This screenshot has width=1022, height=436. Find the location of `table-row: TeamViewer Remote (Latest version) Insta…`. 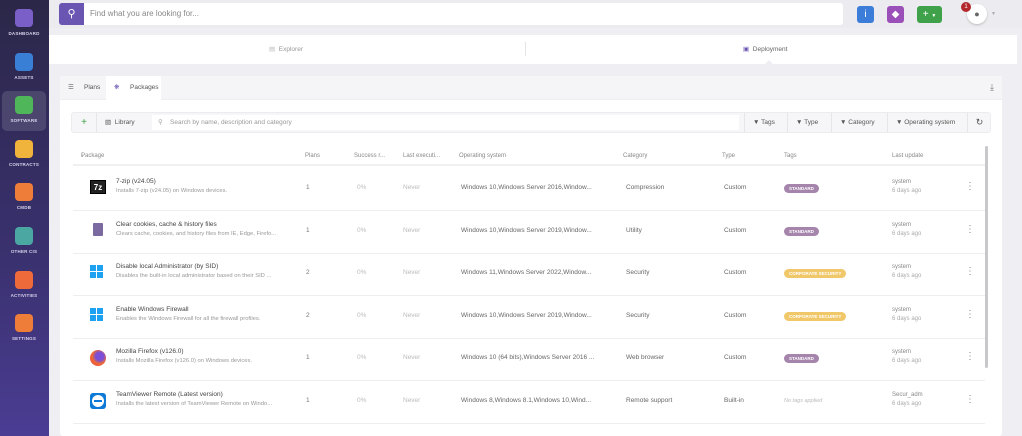

table-row: TeamViewer Remote (Latest version) Insta… is located at coordinates (529, 402).